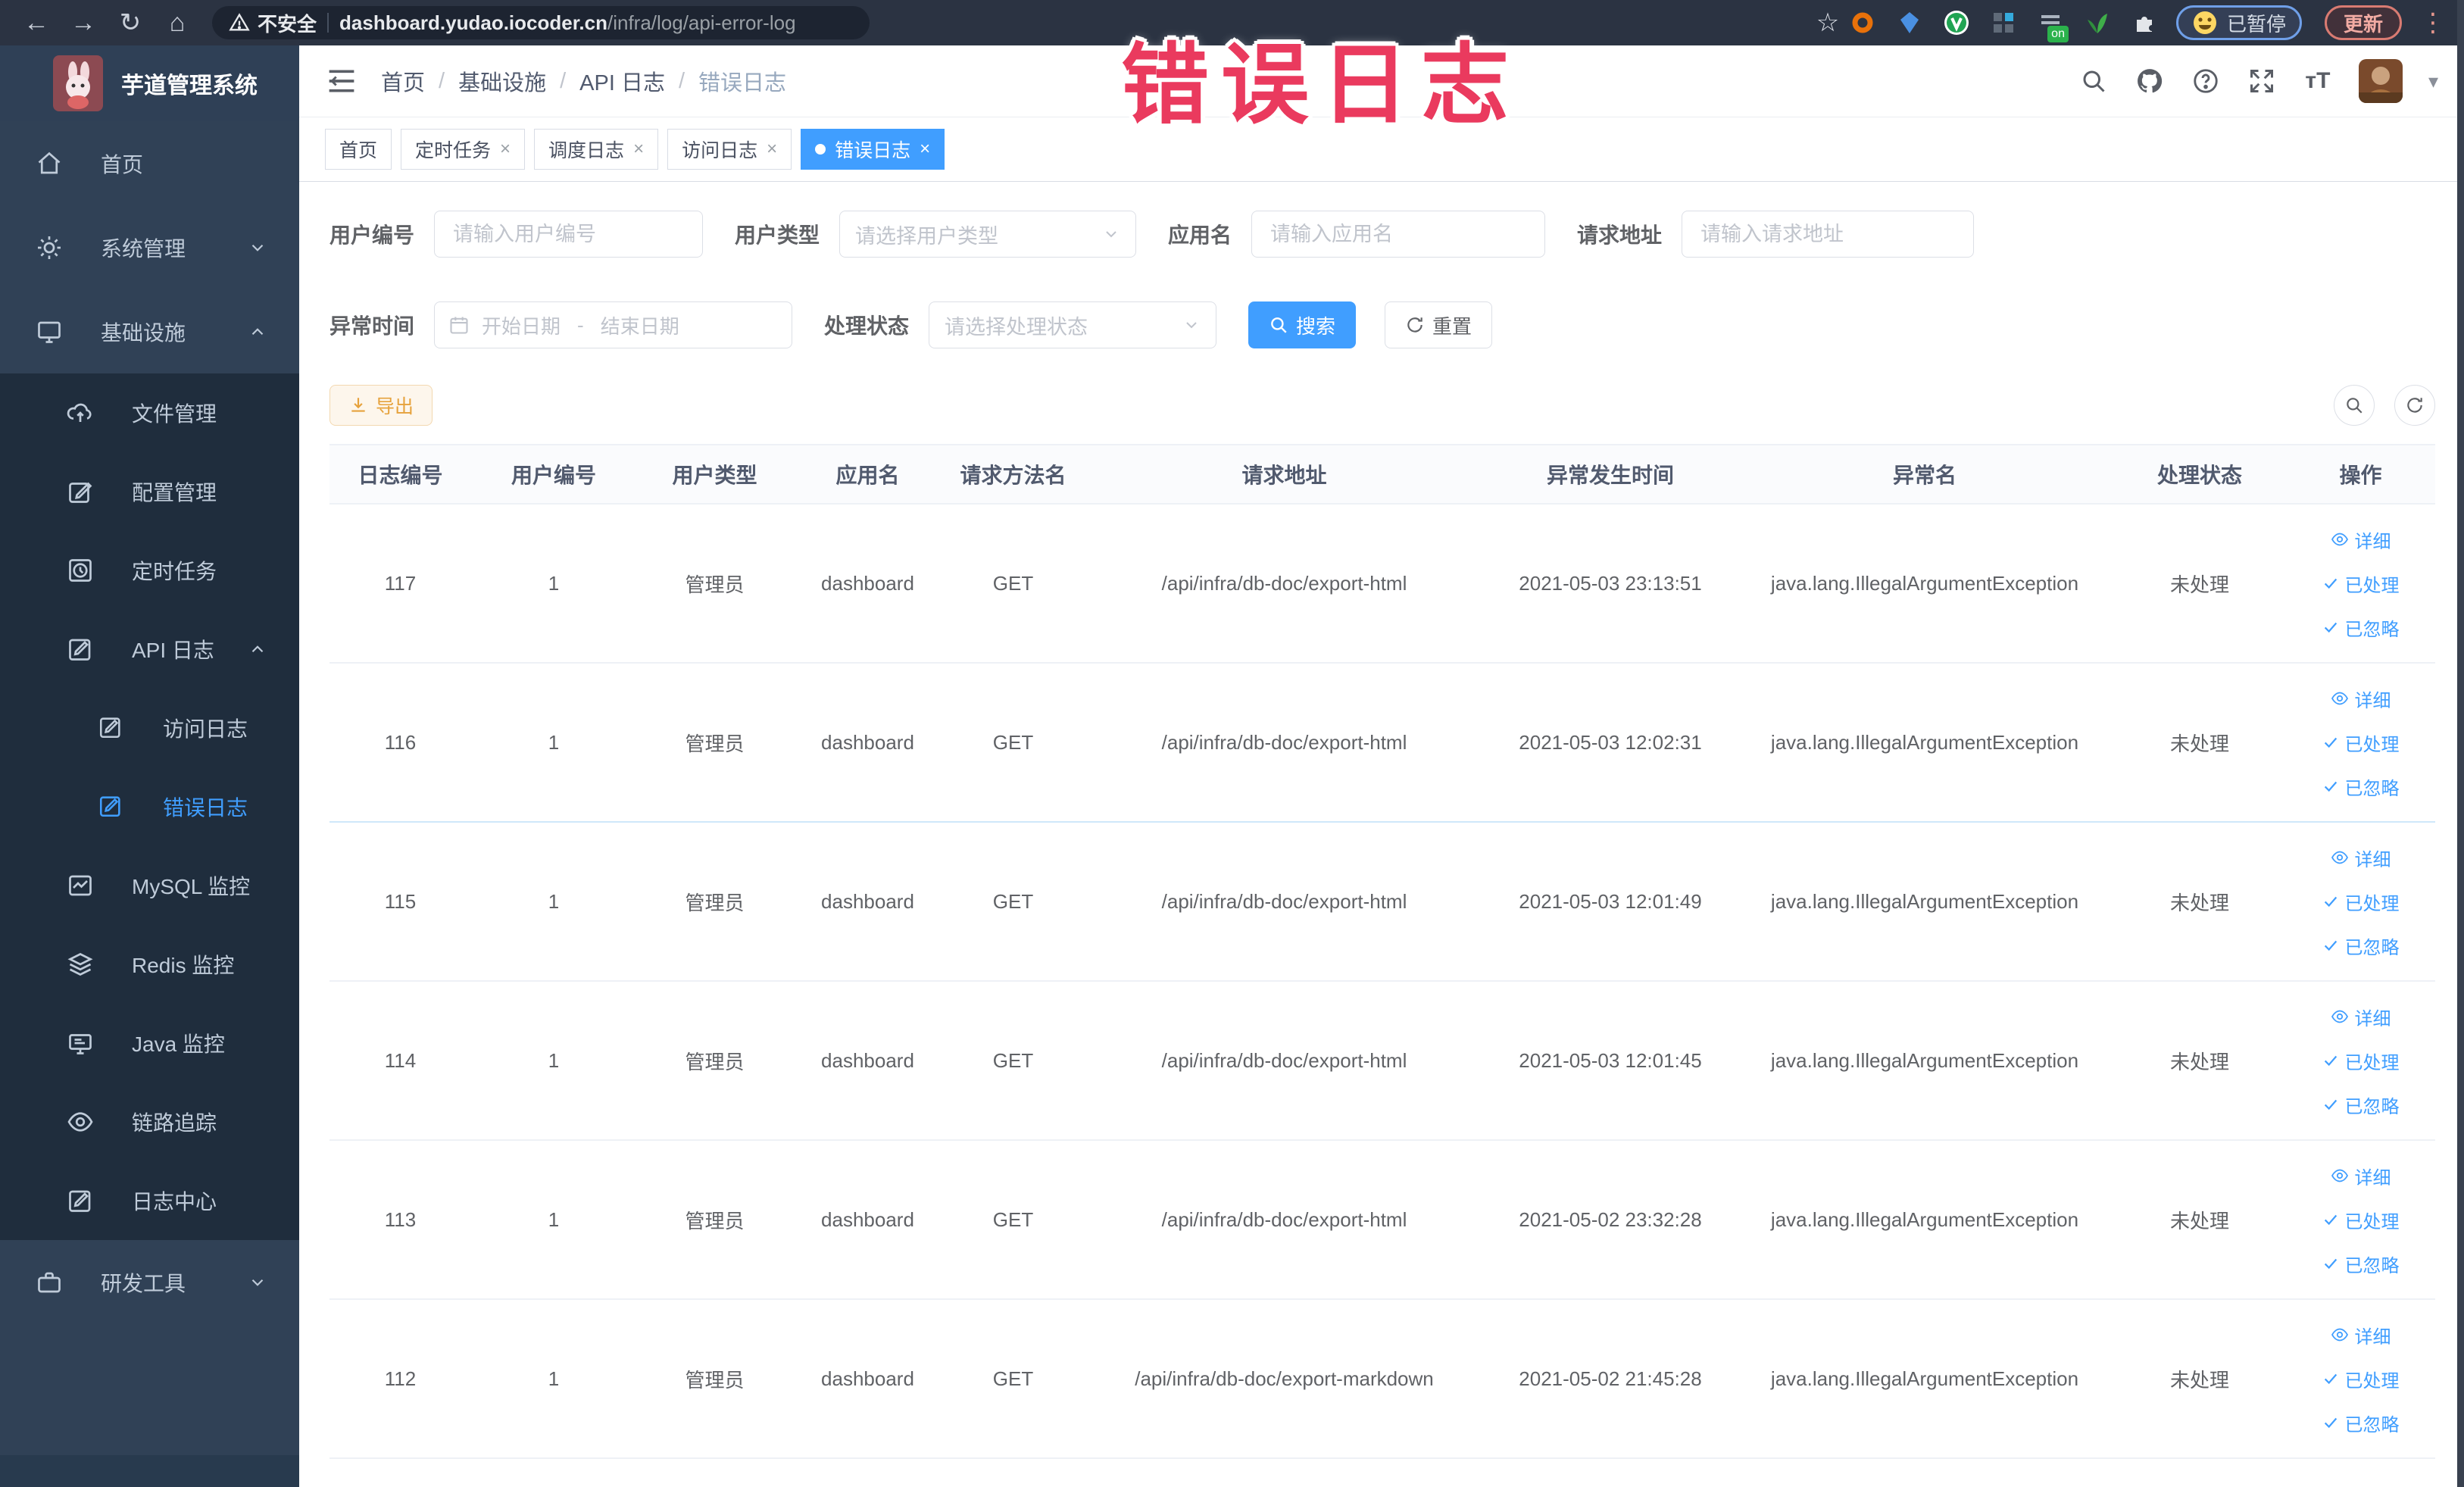  What do you see at coordinates (502, 81) in the screenshot?
I see `breadcrumb-item-infra: 基础设施` at bounding box center [502, 81].